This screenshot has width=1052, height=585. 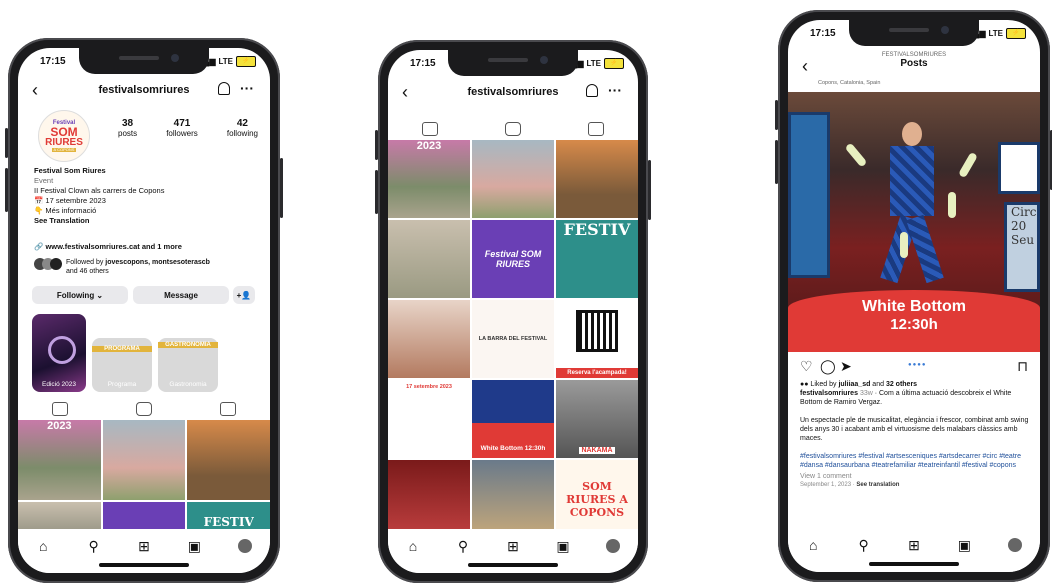 What do you see at coordinates (804, 384) in the screenshot?
I see `liker-avatars-icon: ●●` at bounding box center [804, 384].